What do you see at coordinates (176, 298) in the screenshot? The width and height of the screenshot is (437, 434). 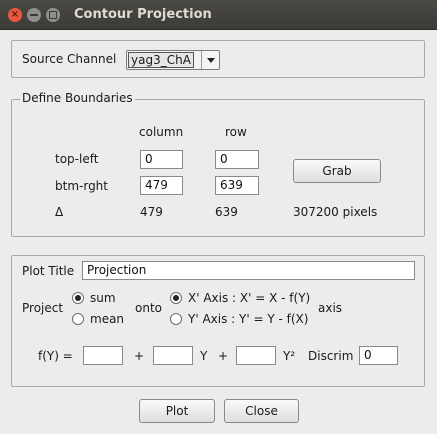 I see `x-axis-radio` at bounding box center [176, 298].